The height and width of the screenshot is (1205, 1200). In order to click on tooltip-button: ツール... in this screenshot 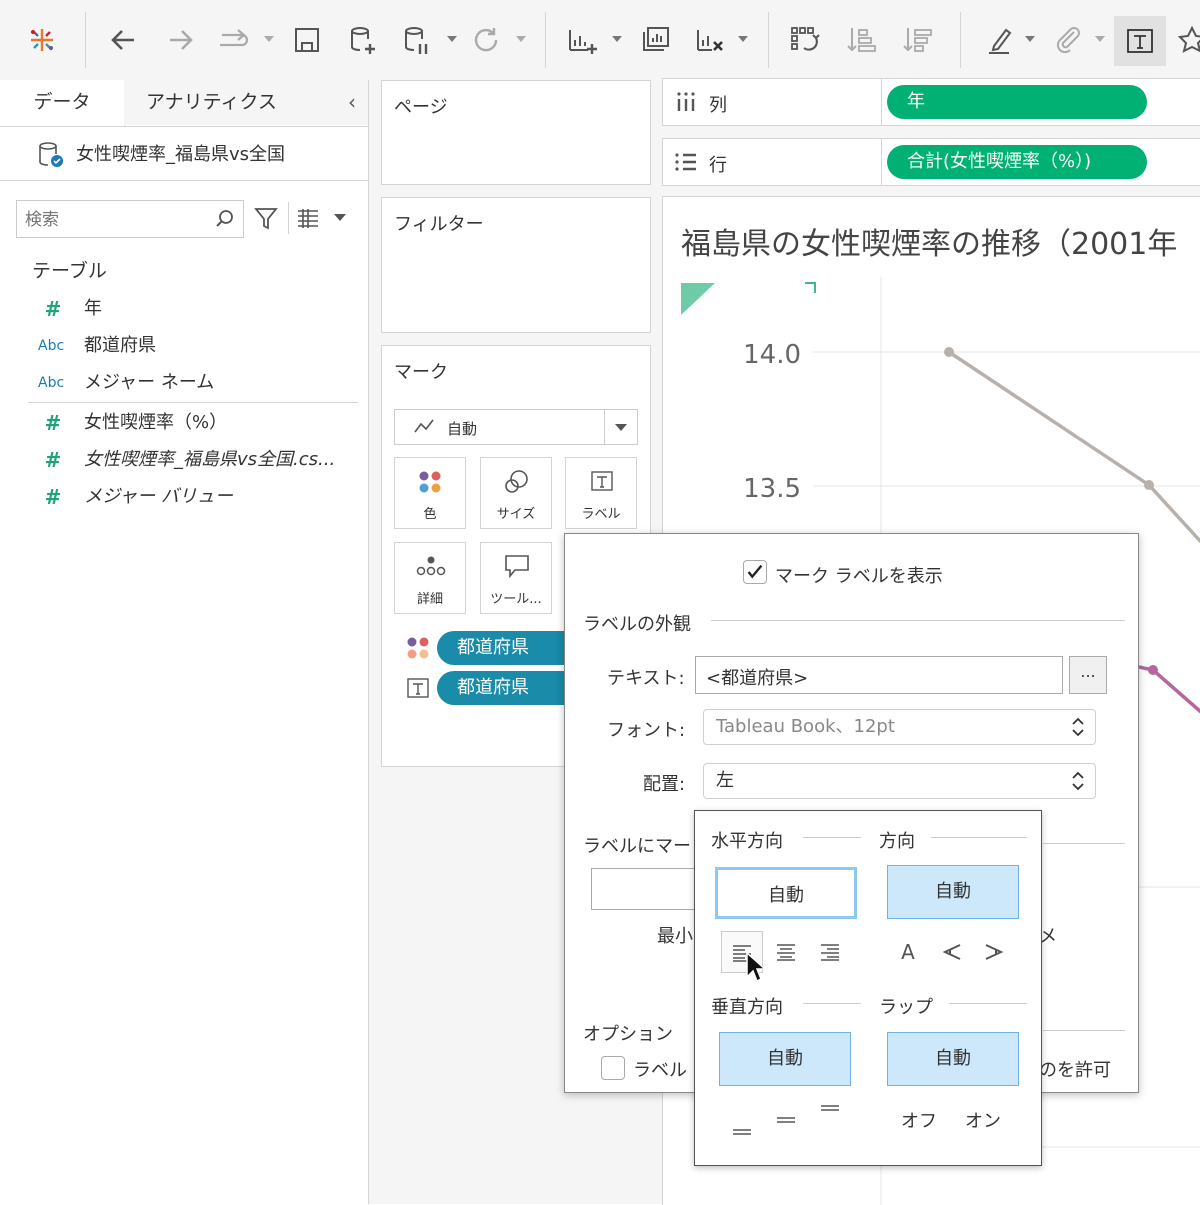, I will do `click(516, 578)`.